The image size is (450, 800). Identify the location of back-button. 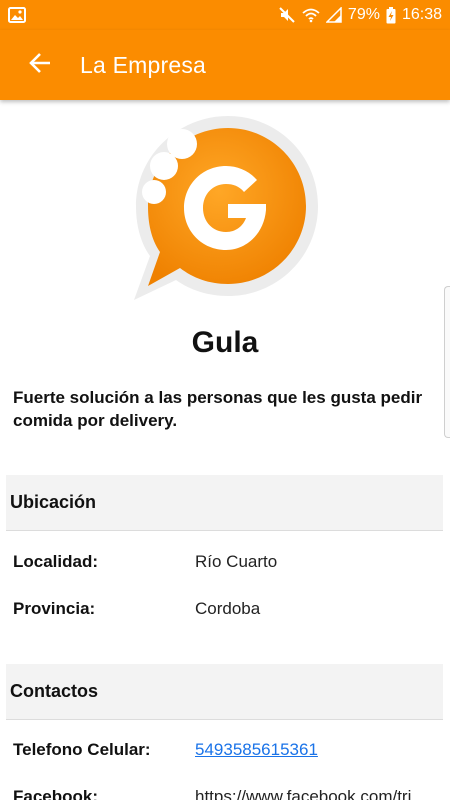
(40, 65).